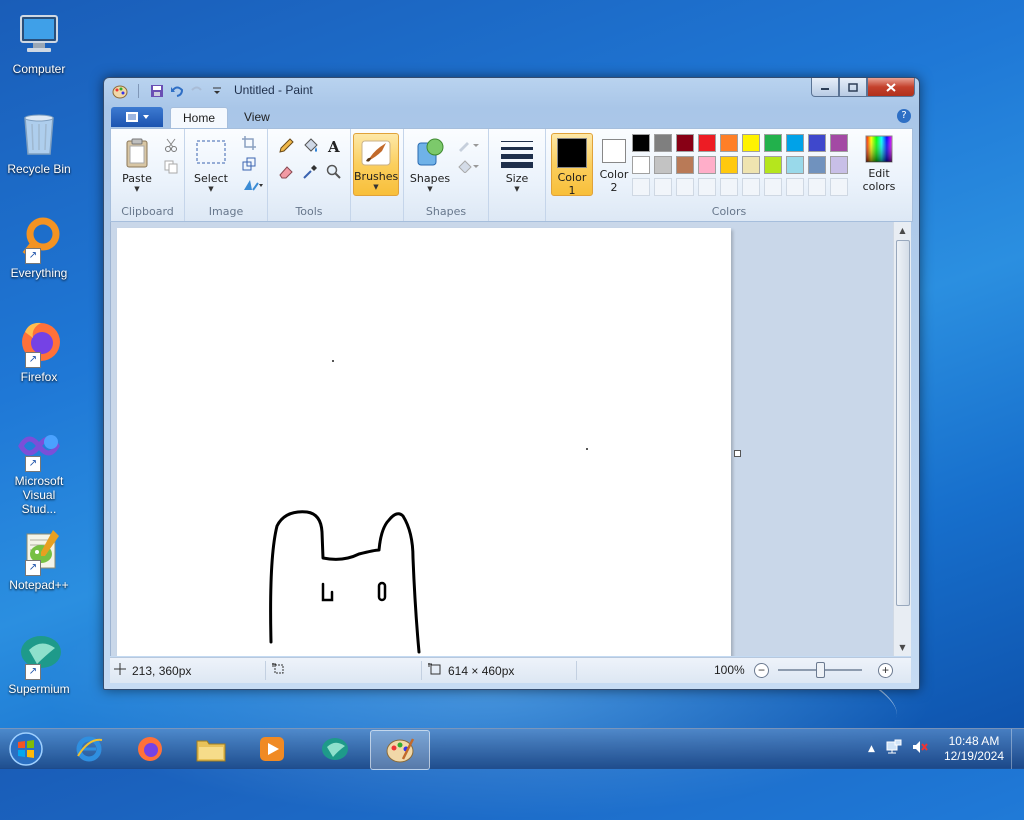  What do you see at coordinates (272, 749) in the screenshot?
I see `taskbar-media-player` at bounding box center [272, 749].